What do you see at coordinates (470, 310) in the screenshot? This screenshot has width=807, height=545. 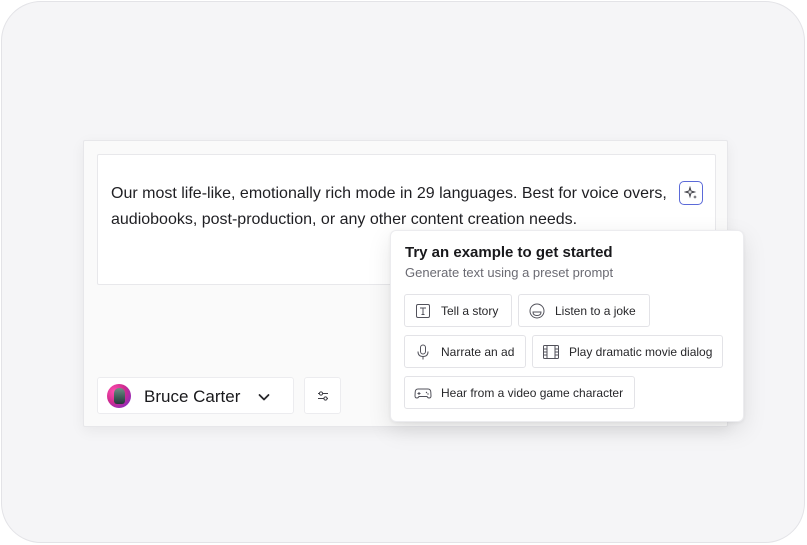 I see `chip-label: Tell a story` at bounding box center [470, 310].